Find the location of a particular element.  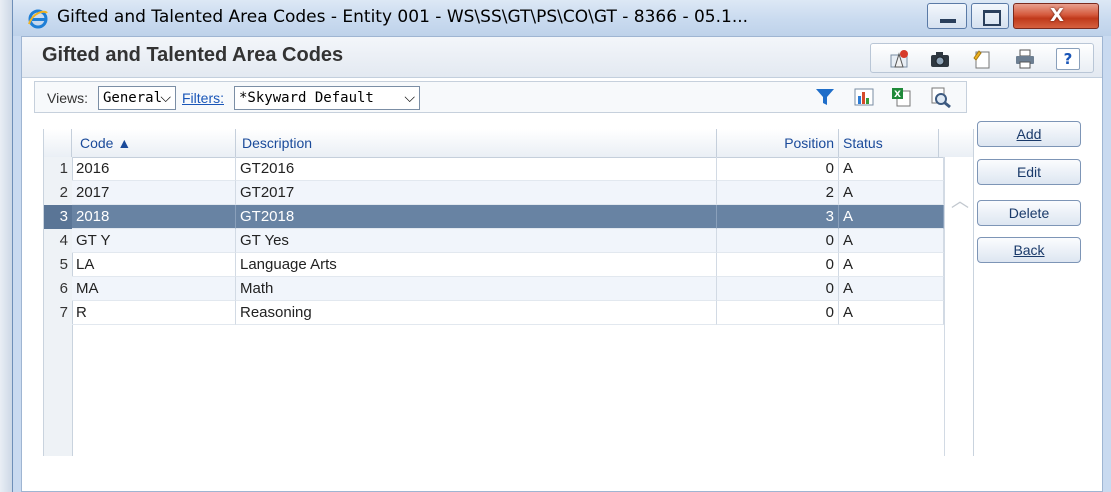

filters-link: Filters: is located at coordinates (203, 98).